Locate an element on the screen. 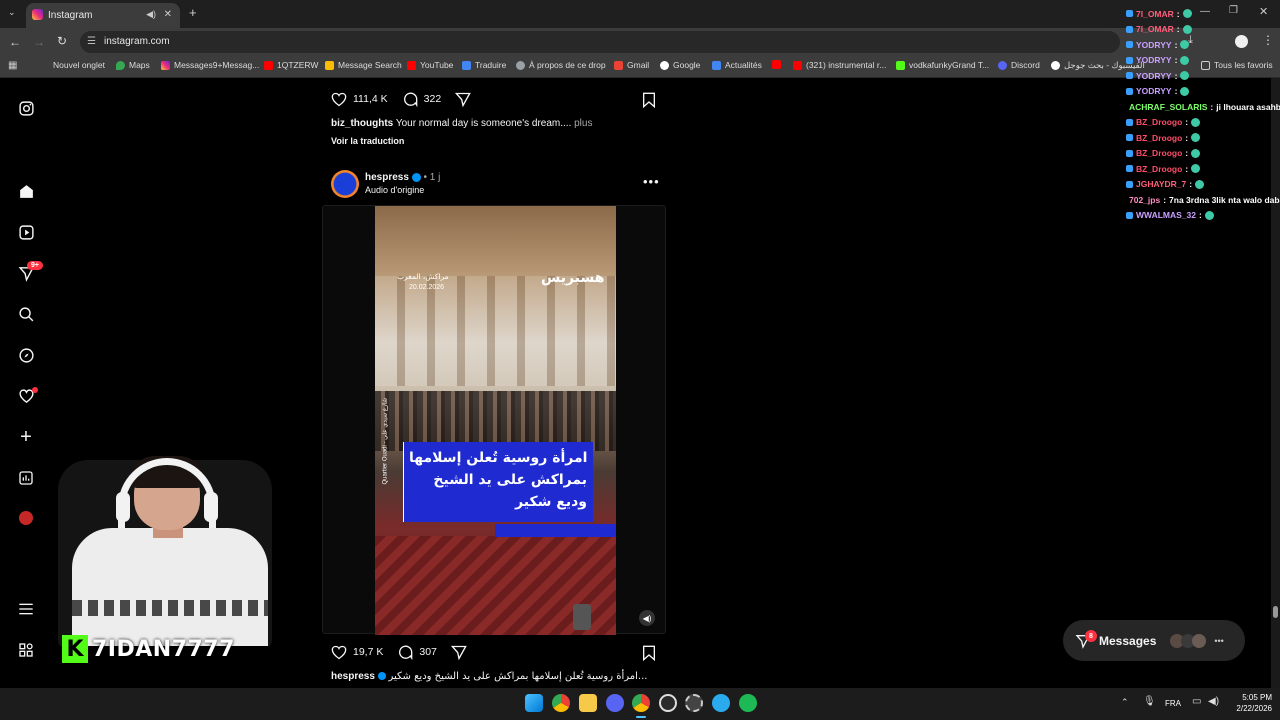 This screenshot has width=1280, height=720. post2-likes: 19,7 K is located at coordinates (368, 652).